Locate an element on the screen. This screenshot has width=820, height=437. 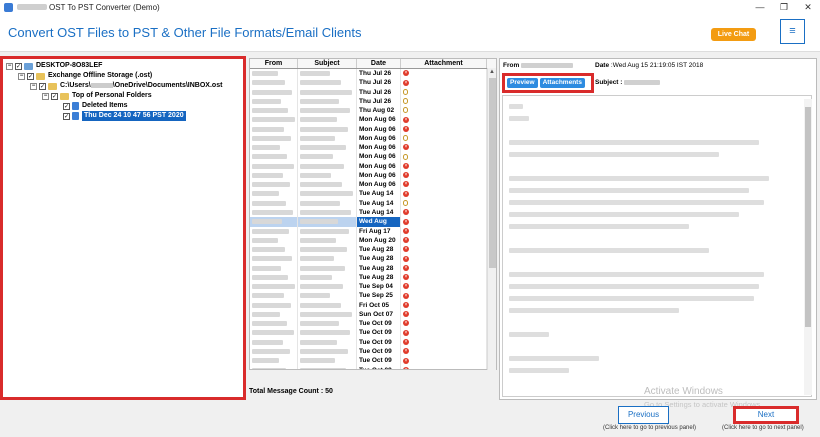
table-row: Tue Sep 04 × is located at coordinates (373, 287).